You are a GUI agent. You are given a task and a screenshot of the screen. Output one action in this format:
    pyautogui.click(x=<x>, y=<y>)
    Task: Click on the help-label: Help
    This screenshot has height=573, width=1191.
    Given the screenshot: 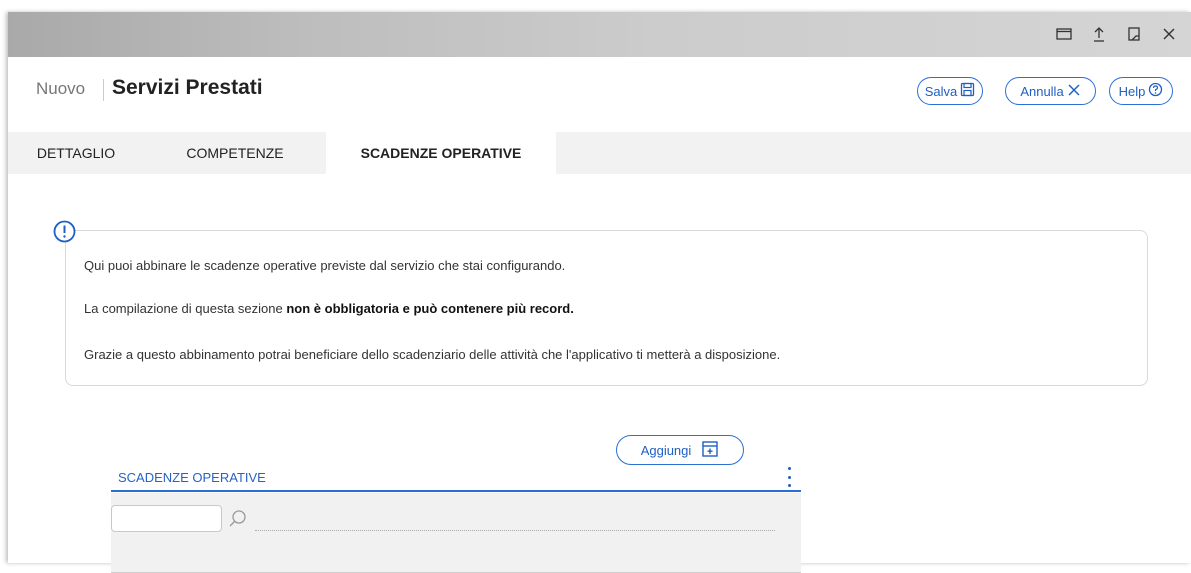 What is the action you would take?
    pyautogui.click(x=1132, y=91)
    